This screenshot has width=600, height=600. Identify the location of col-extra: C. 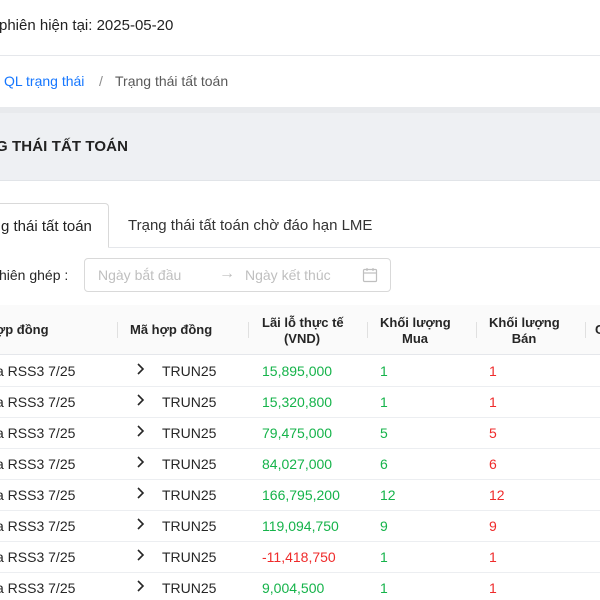
(597, 329).